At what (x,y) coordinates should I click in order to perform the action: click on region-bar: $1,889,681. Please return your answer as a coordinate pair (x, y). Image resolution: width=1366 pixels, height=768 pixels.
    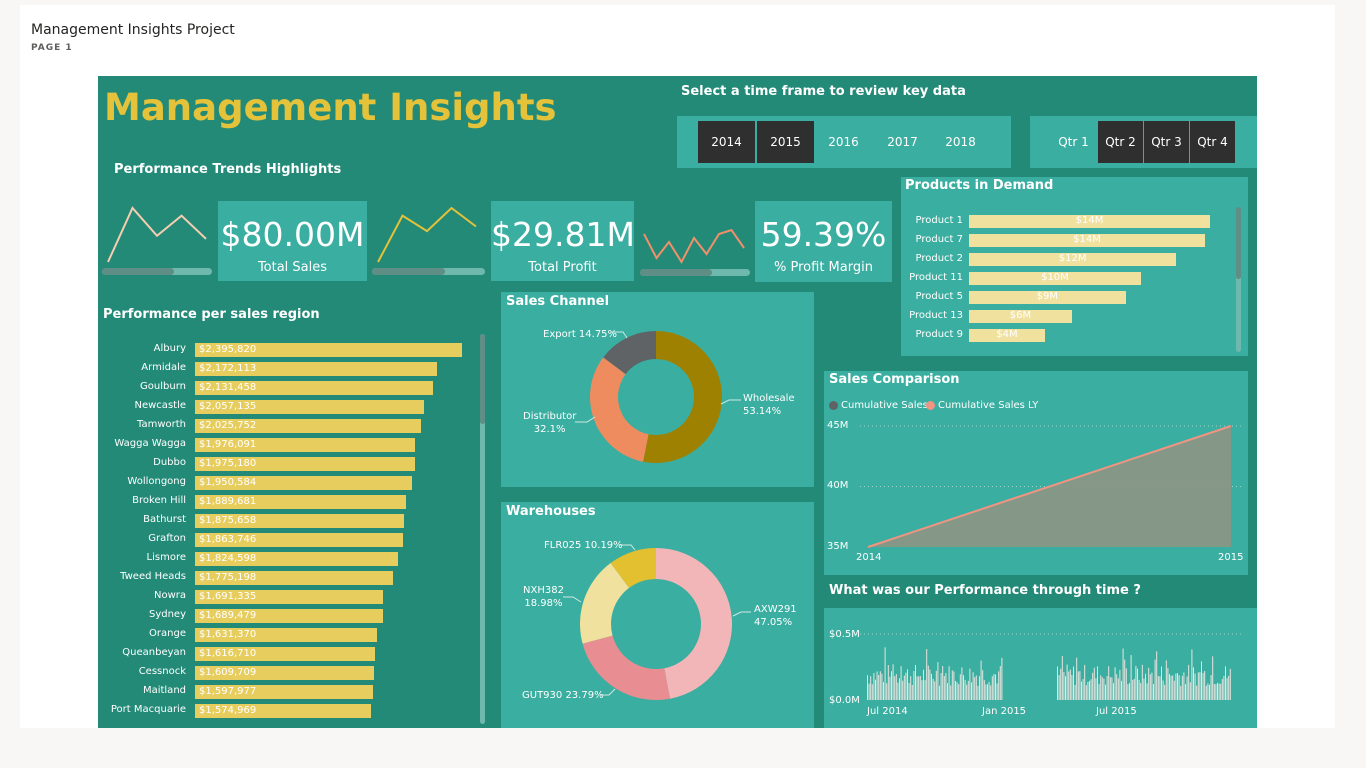
    Looking at the image, I should click on (300, 502).